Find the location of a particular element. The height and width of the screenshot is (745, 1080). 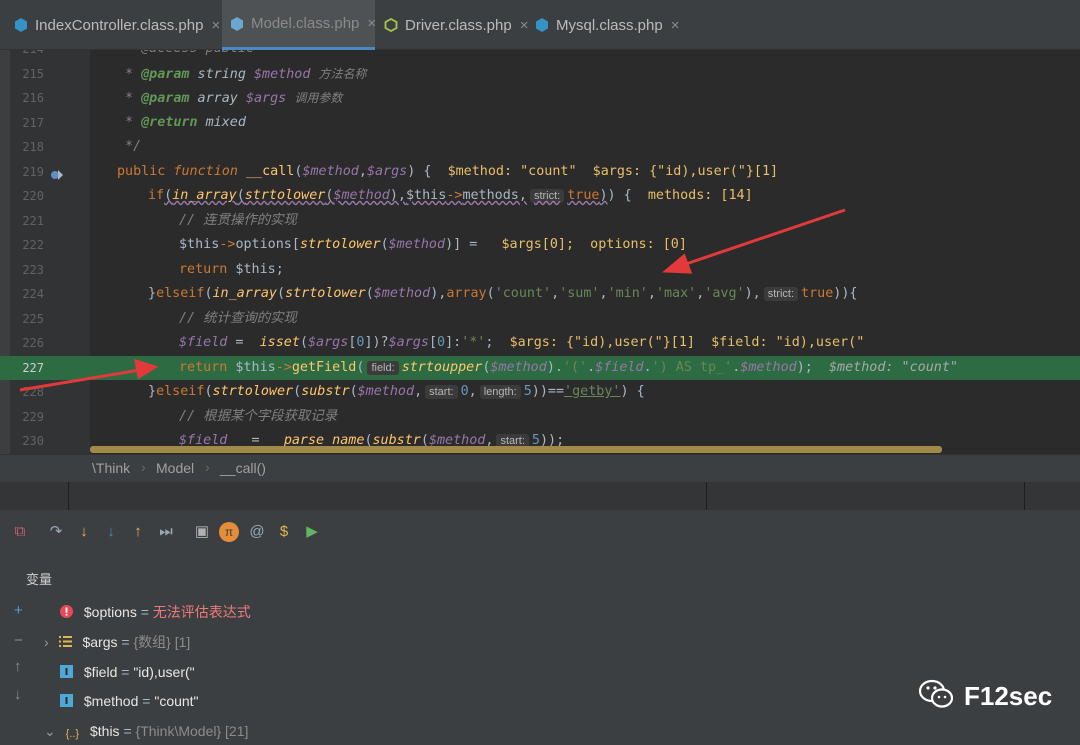

wechat-icon is located at coordinates (936, 696).